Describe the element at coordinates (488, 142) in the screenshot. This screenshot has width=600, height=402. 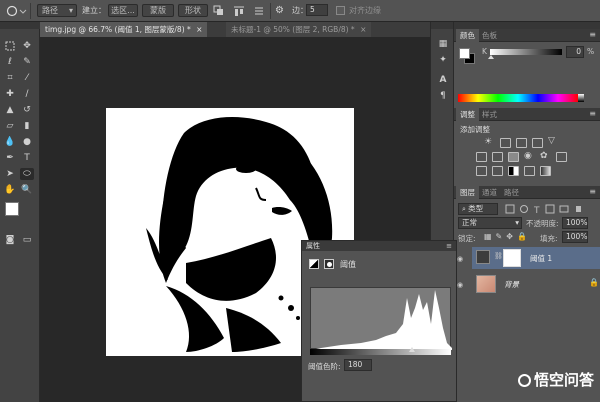
I see `brightness-contrast-icon: ☀` at that location.